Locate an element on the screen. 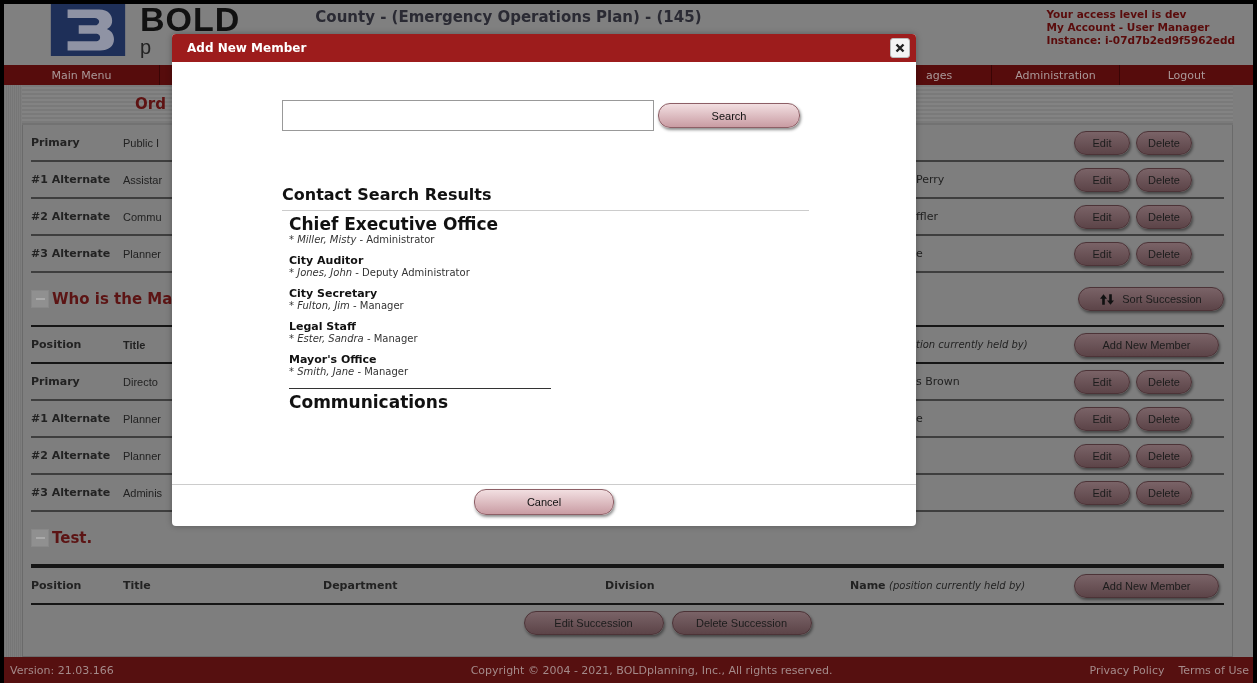 Image resolution: width=1257 pixels, height=683 pixels. section-title: Who is the Ma is located at coordinates (112, 299).